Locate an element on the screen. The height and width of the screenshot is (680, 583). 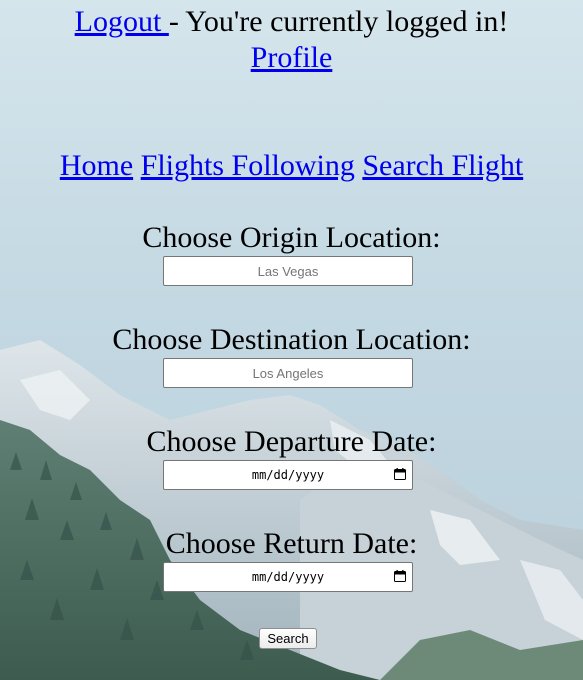
nav-flights-following-link: Flights Following is located at coordinates (248, 165).